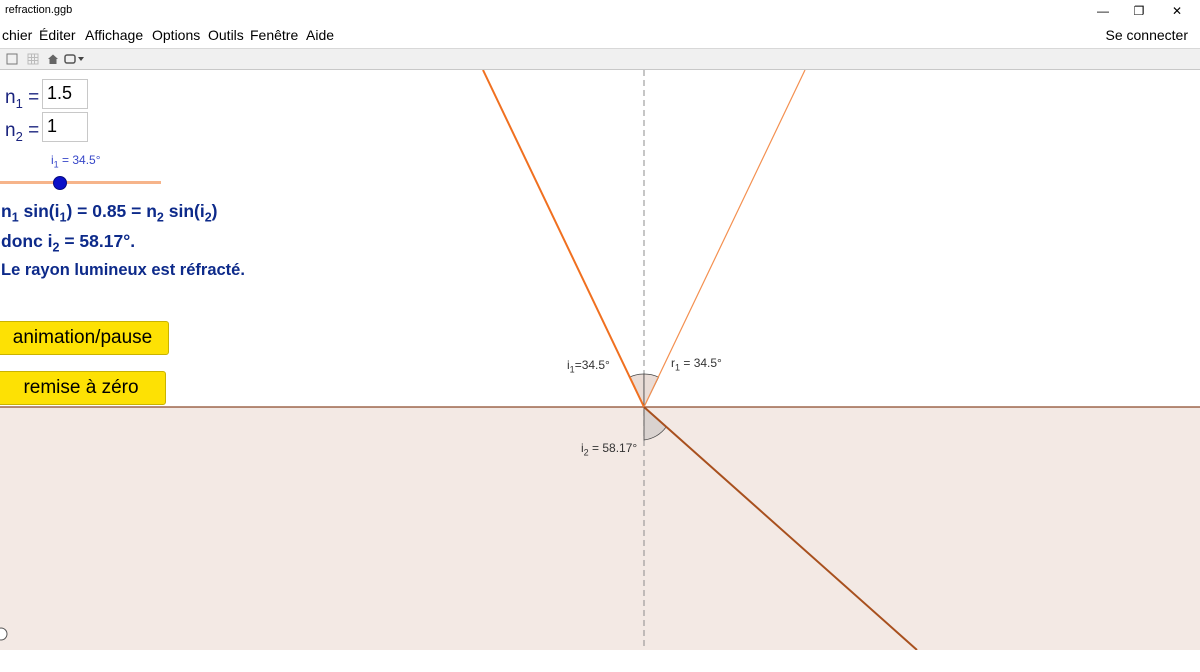 The image size is (1200, 672). What do you see at coordinates (274, 35) in the screenshot?
I see `menu-fenetre: Fenêtre` at bounding box center [274, 35].